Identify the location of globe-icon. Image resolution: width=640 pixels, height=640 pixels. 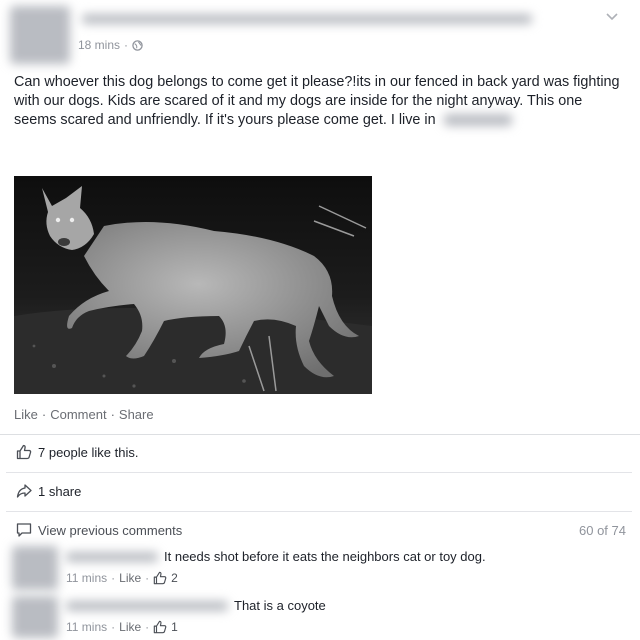
(137, 45).